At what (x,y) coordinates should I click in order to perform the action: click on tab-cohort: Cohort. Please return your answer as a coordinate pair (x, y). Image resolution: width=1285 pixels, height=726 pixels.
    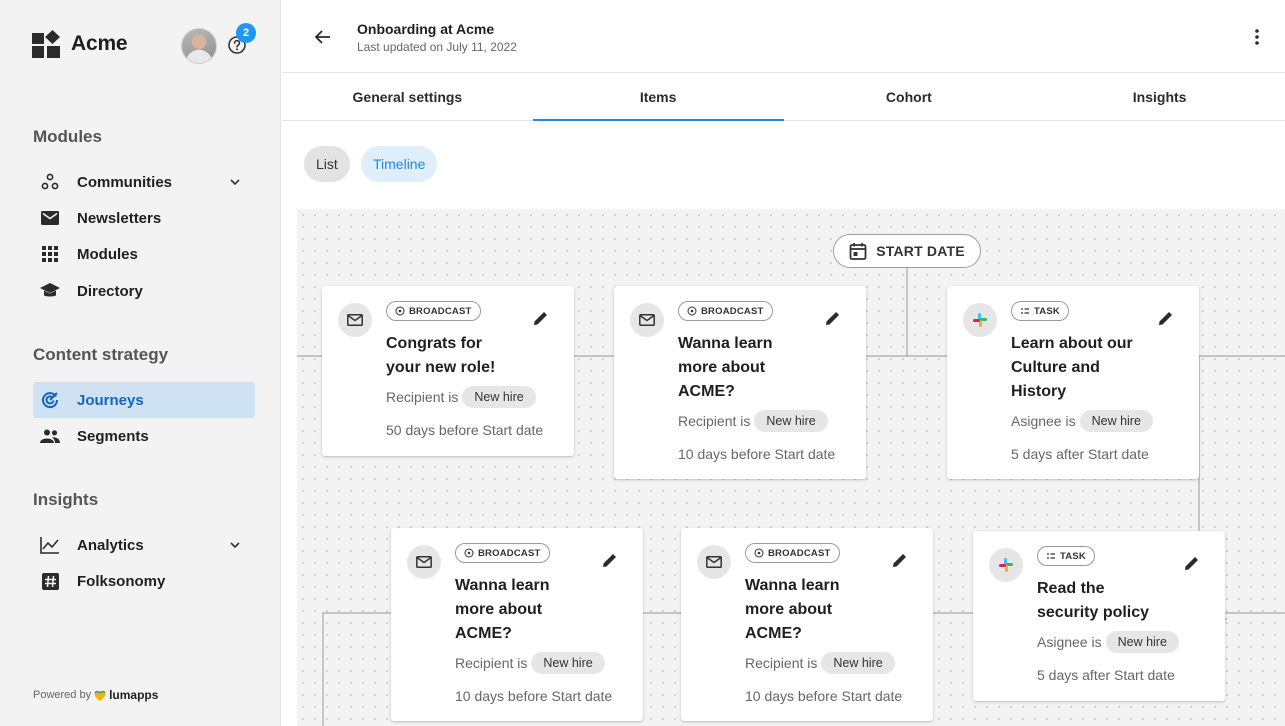
    Looking at the image, I should click on (909, 97).